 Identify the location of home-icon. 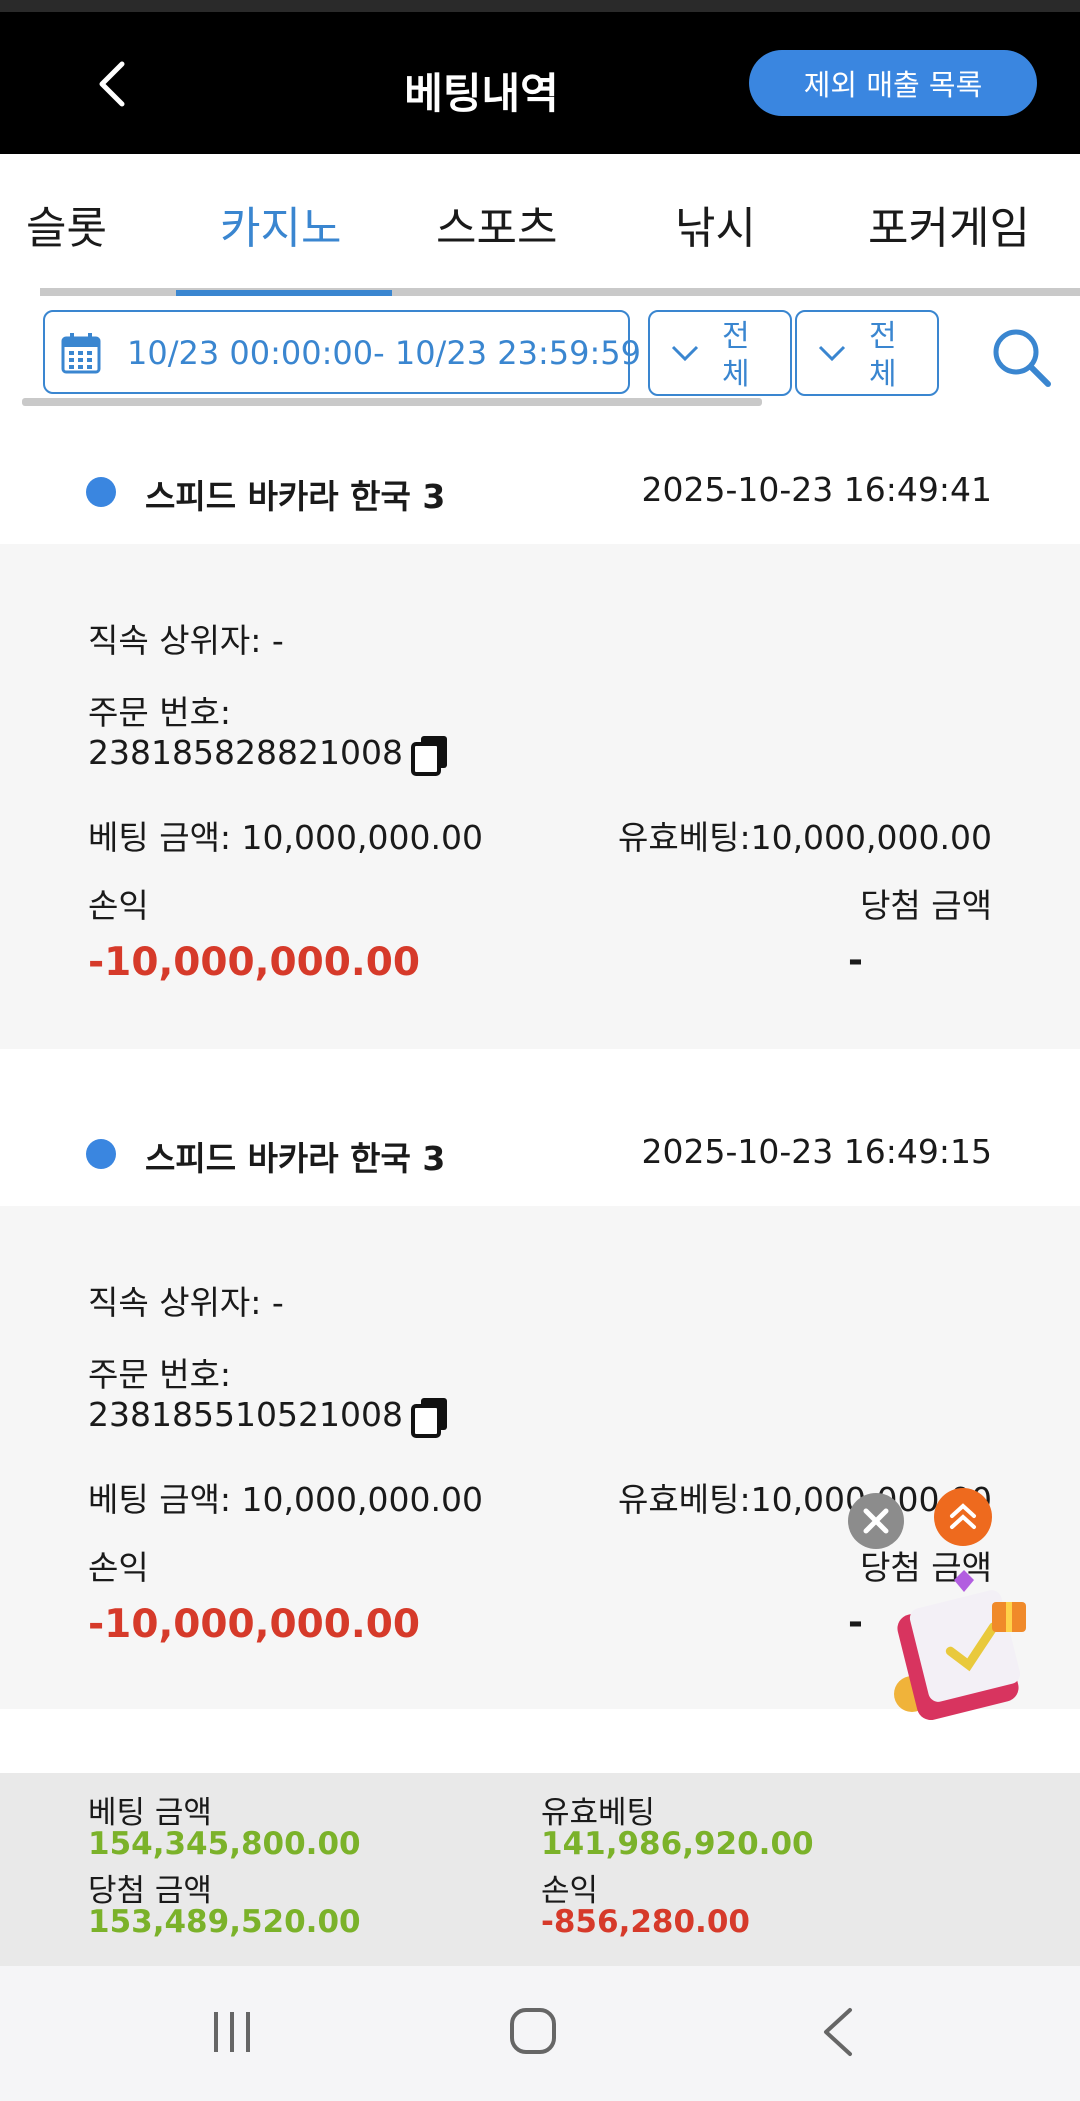
(533, 2031).